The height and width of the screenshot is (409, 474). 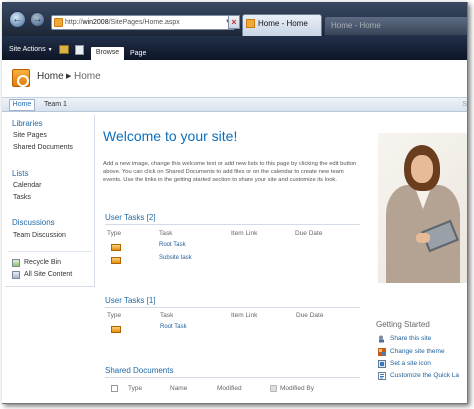 What do you see at coordinates (234, 22) in the screenshot?
I see `stop-icon: ×` at bounding box center [234, 22].